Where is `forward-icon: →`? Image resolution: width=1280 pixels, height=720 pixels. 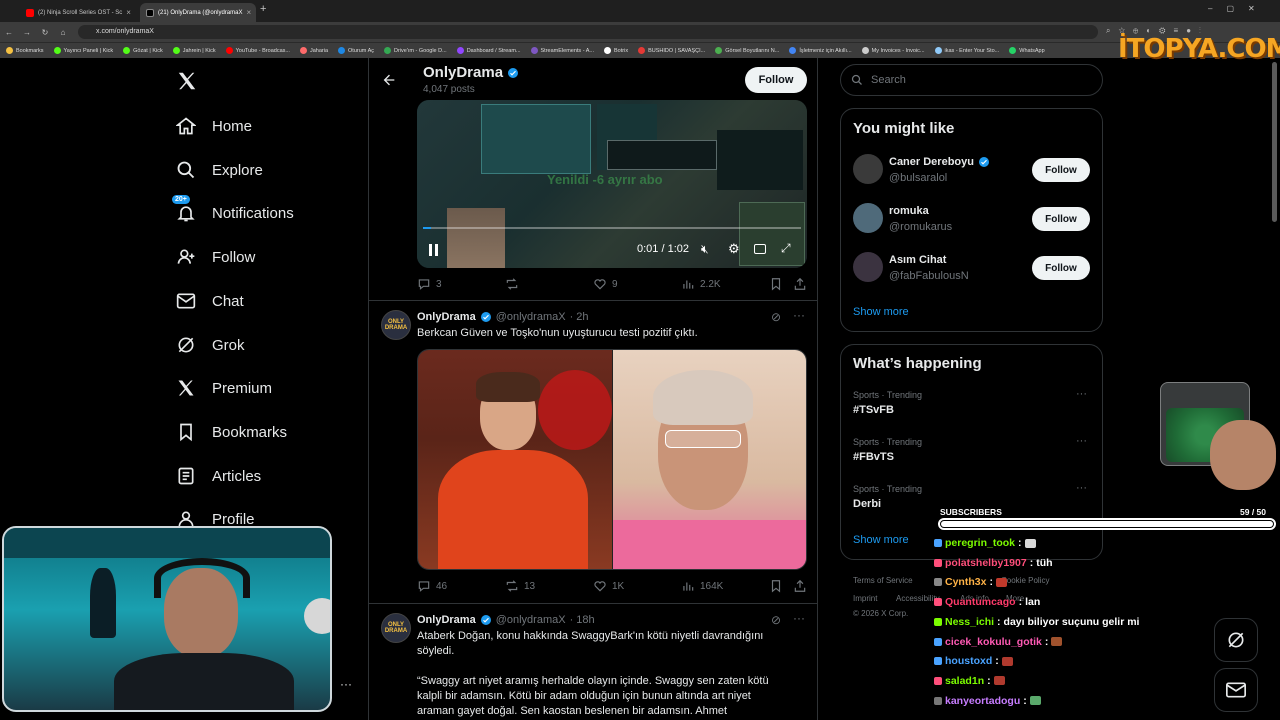
forward-icon: → is located at coordinates (27, 32).